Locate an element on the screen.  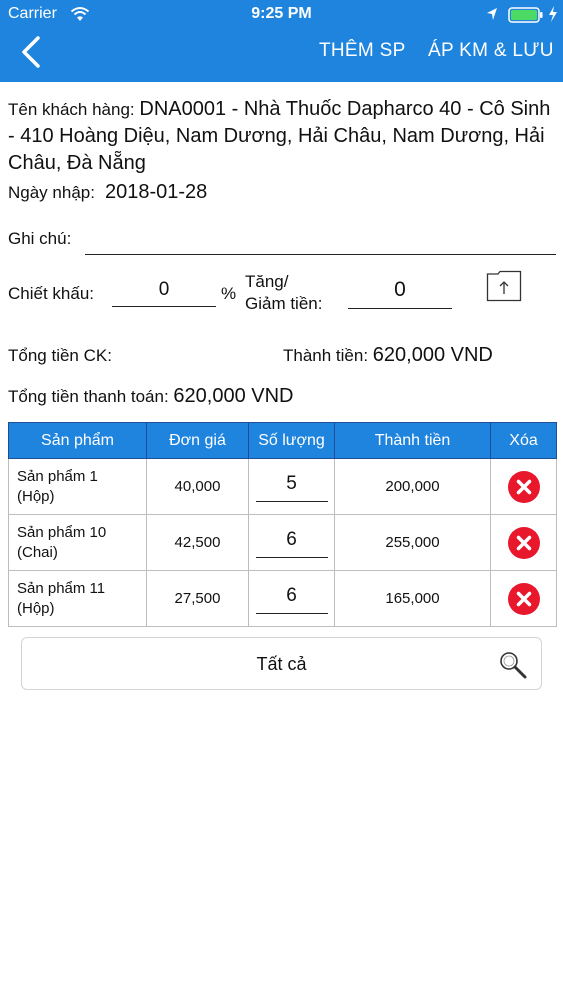
charging-bolt-icon is located at coordinates (553, 14).